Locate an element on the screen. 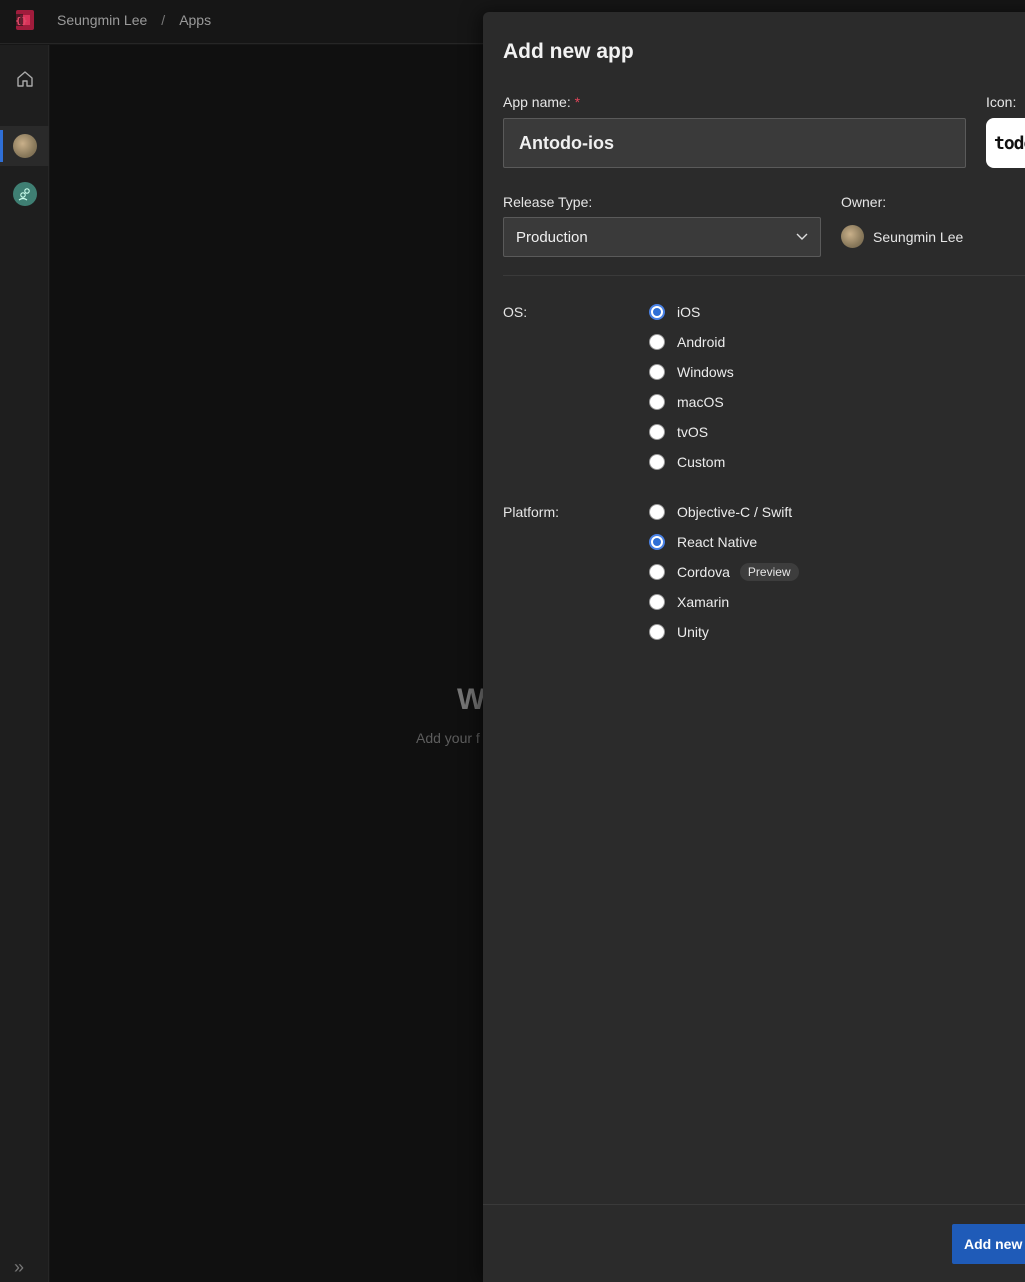 This screenshot has height=1282, width=1025. required-mark: * is located at coordinates (577, 102).